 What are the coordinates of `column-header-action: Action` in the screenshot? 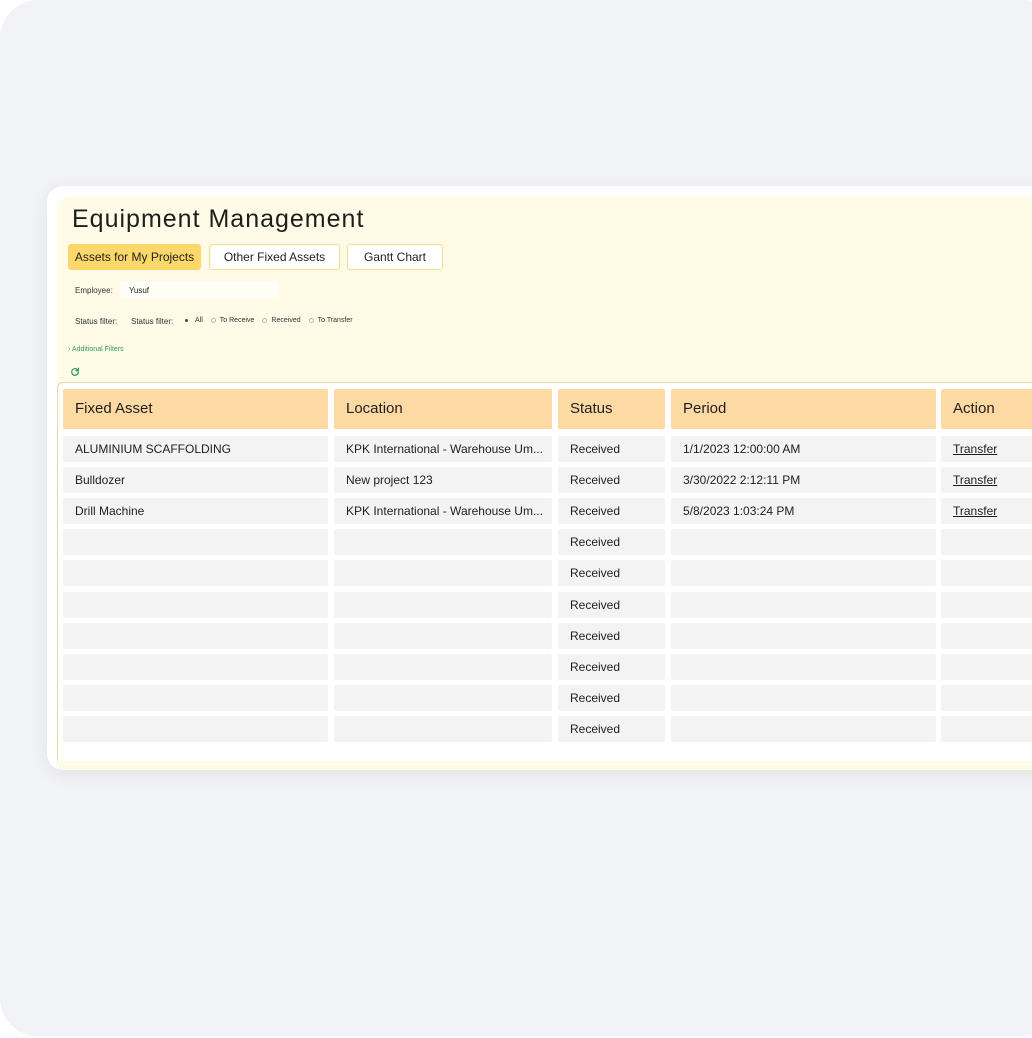 It's located at (986, 409).